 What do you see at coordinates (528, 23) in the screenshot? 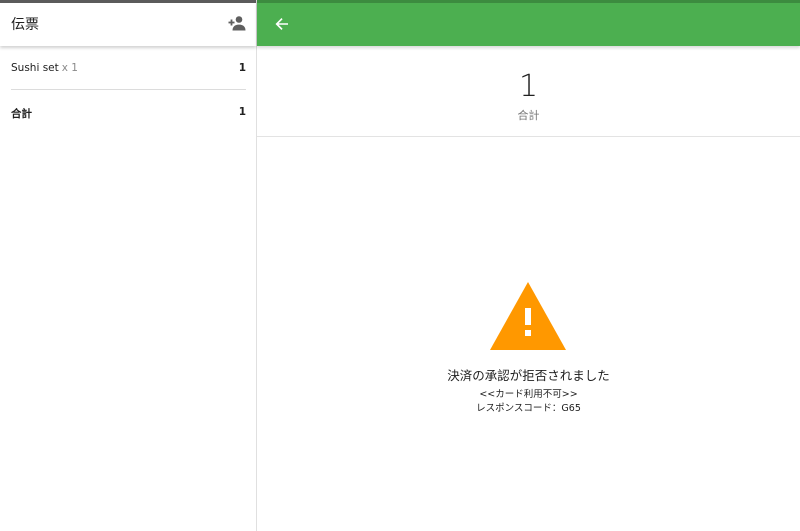
I see `top-app-bar` at bounding box center [528, 23].